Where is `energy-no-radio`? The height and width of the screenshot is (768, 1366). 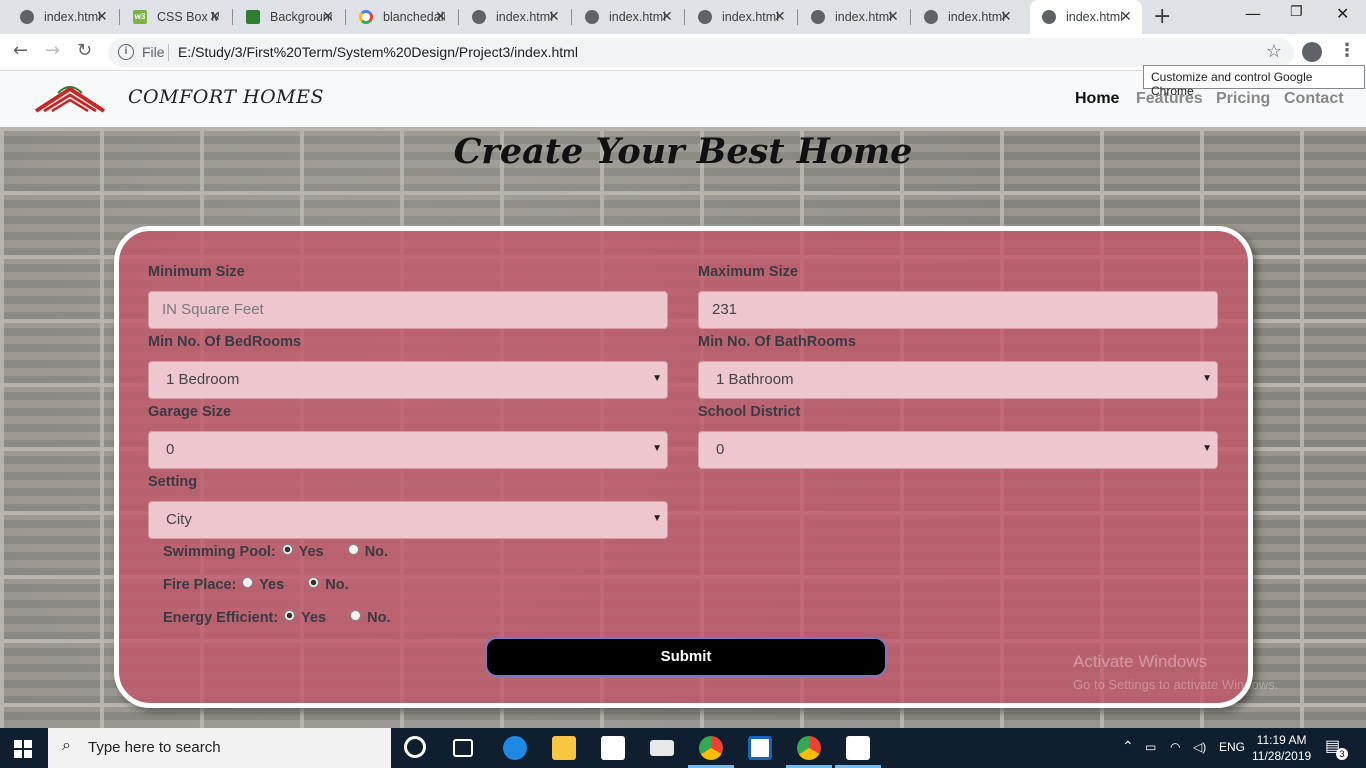 energy-no-radio is located at coordinates (356, 615).